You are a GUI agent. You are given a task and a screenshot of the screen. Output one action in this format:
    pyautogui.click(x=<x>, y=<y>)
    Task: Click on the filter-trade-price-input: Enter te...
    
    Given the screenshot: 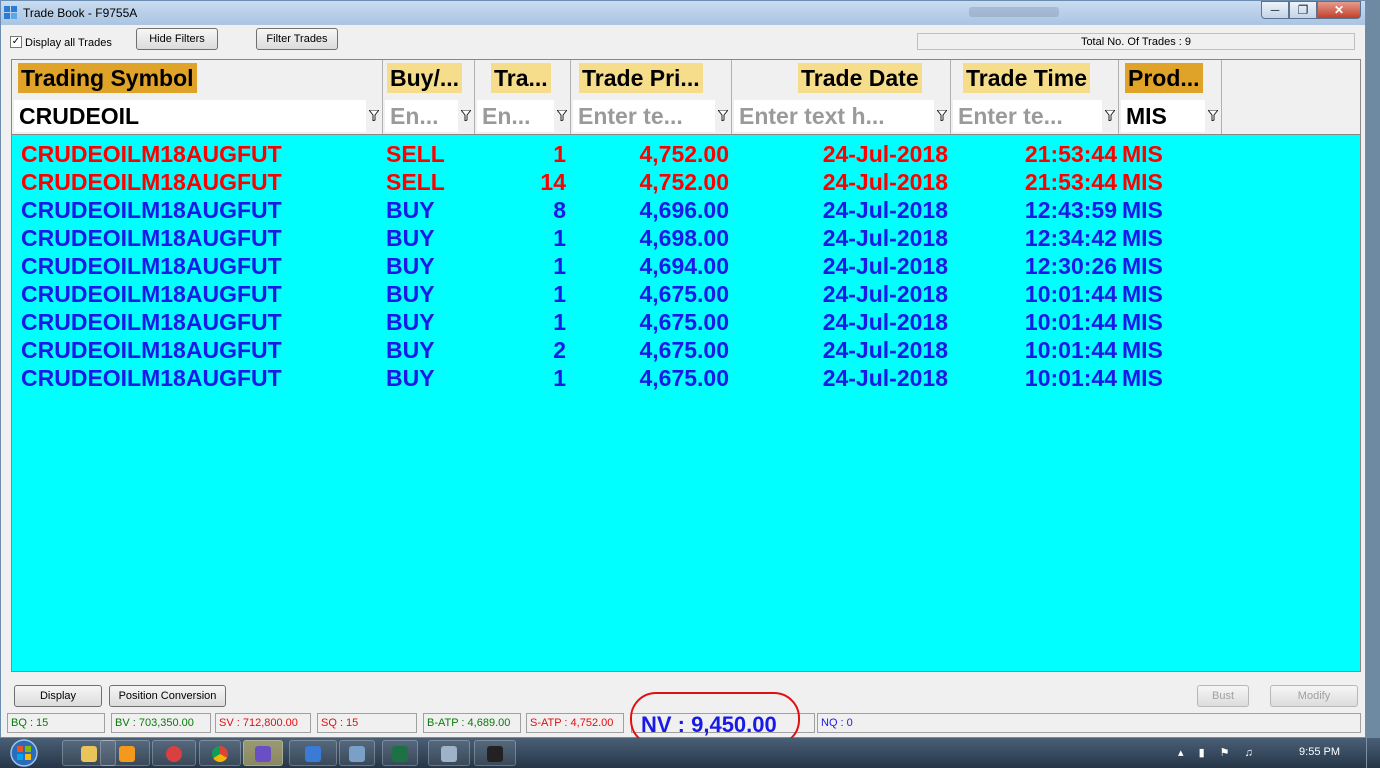 What is the action you would take?
    pyautogui.click(x=644, y=116)
    